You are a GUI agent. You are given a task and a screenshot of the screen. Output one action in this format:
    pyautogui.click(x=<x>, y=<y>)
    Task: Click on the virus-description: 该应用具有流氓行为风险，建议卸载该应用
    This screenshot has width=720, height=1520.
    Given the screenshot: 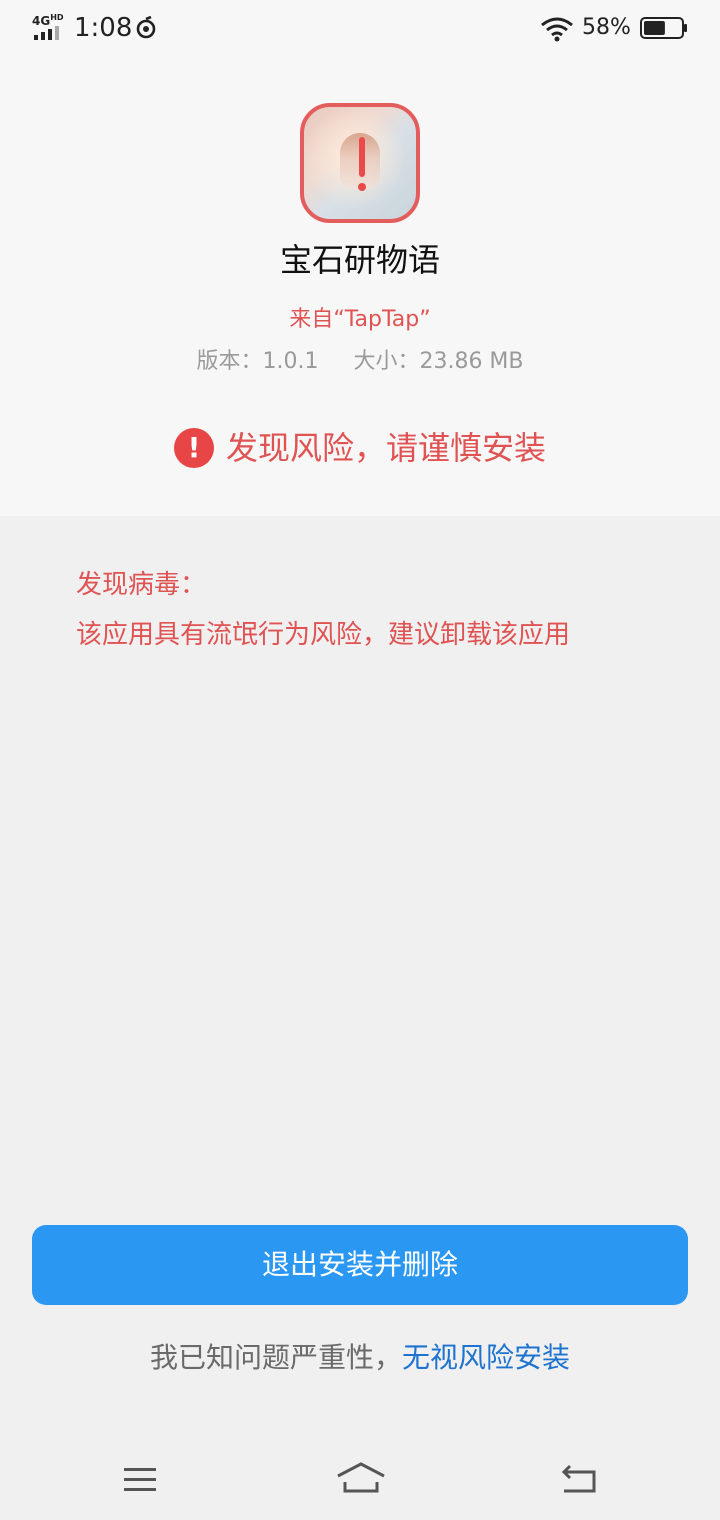 What is the action you would take?
    pyautogui.click(x=323, y=635)
    